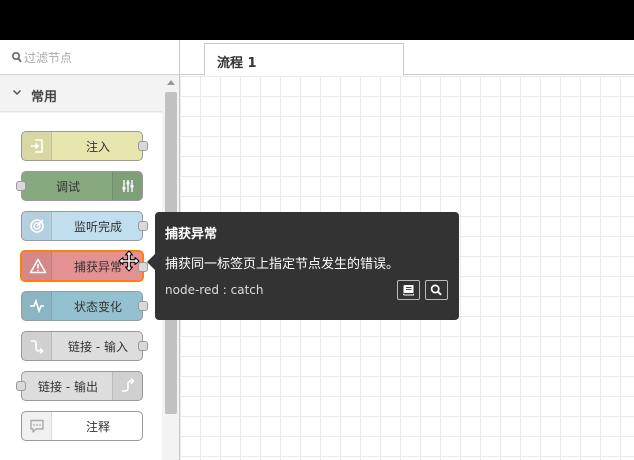 This screenshot has width=634, height=460. What do you see at coordinates (191, 234) in the screenshot?
I see `tooltip-title: 捕获异常` at bounding box center [191, 234].